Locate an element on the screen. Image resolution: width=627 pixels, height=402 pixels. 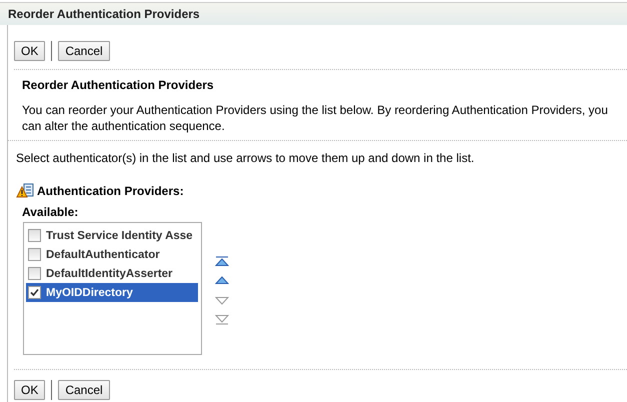
move-top-icon is located at coordinates (222, 261).